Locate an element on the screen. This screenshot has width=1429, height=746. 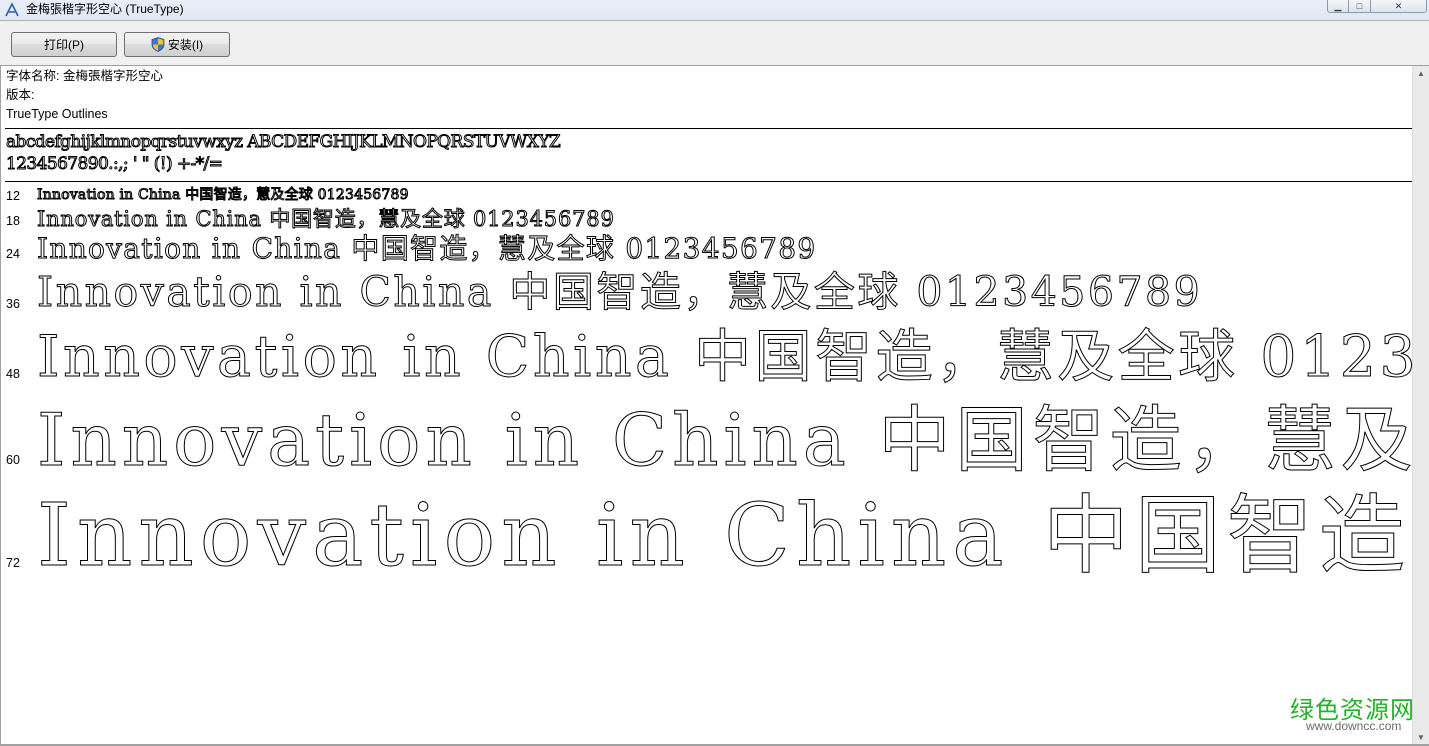
size-label-36: 36 is located at coordinates (13, 304).